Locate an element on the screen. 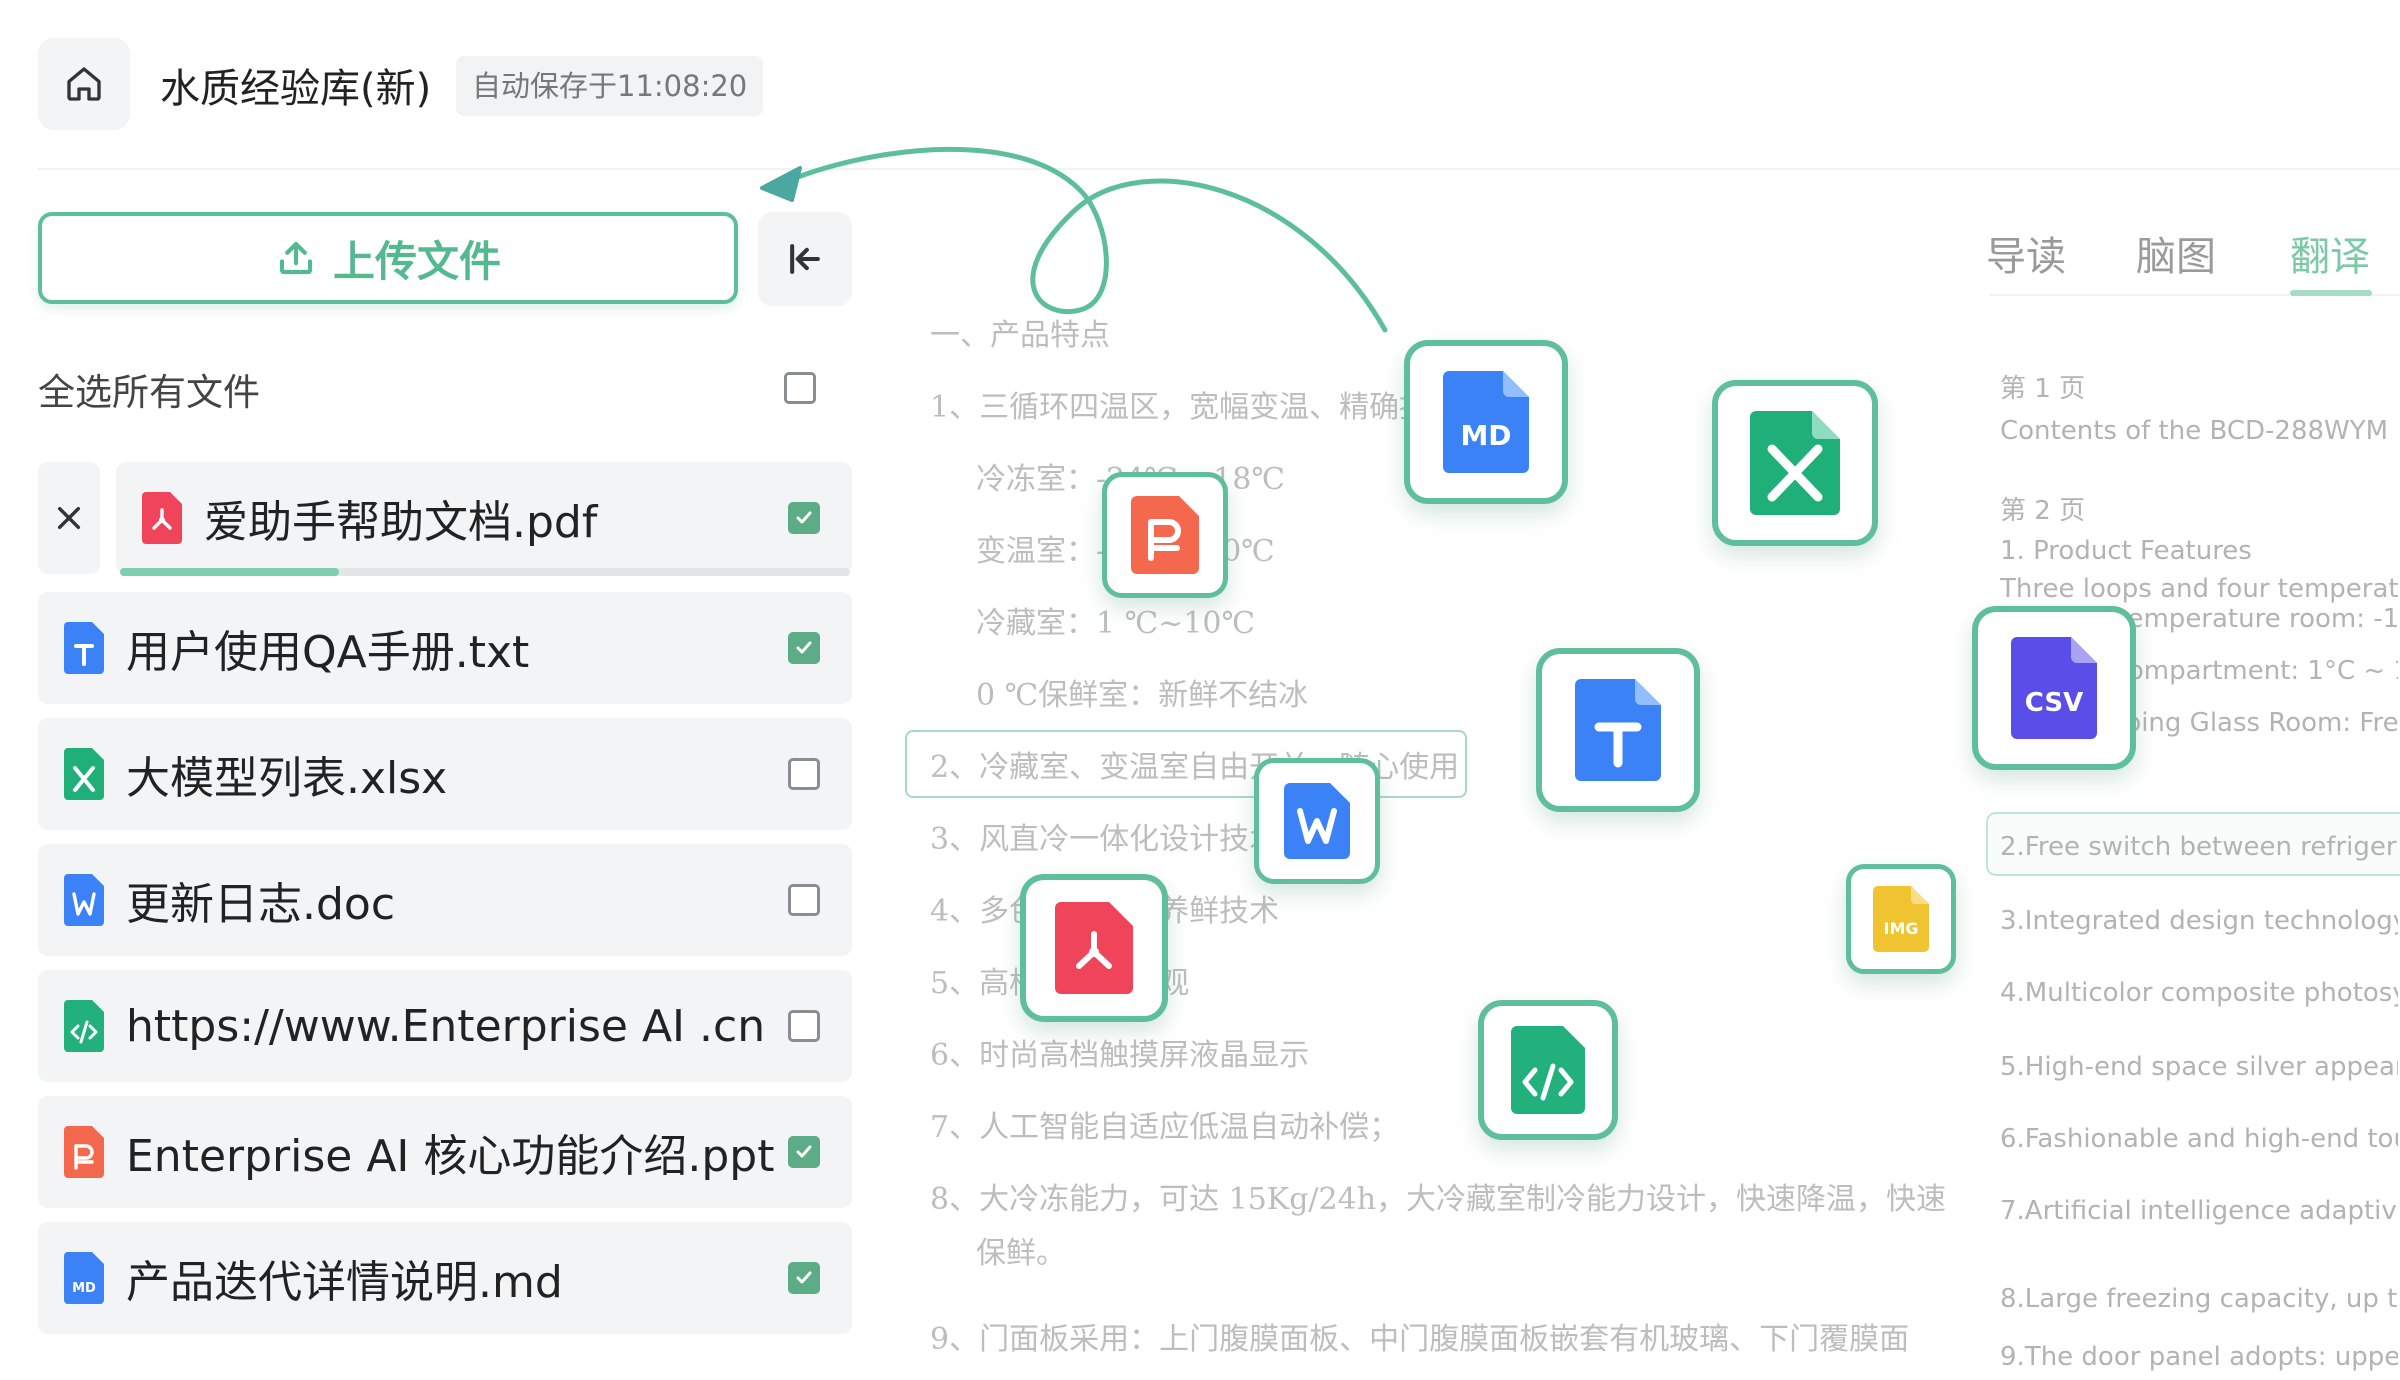  md-file-tile: MD is located at coordinates (1486, 422).